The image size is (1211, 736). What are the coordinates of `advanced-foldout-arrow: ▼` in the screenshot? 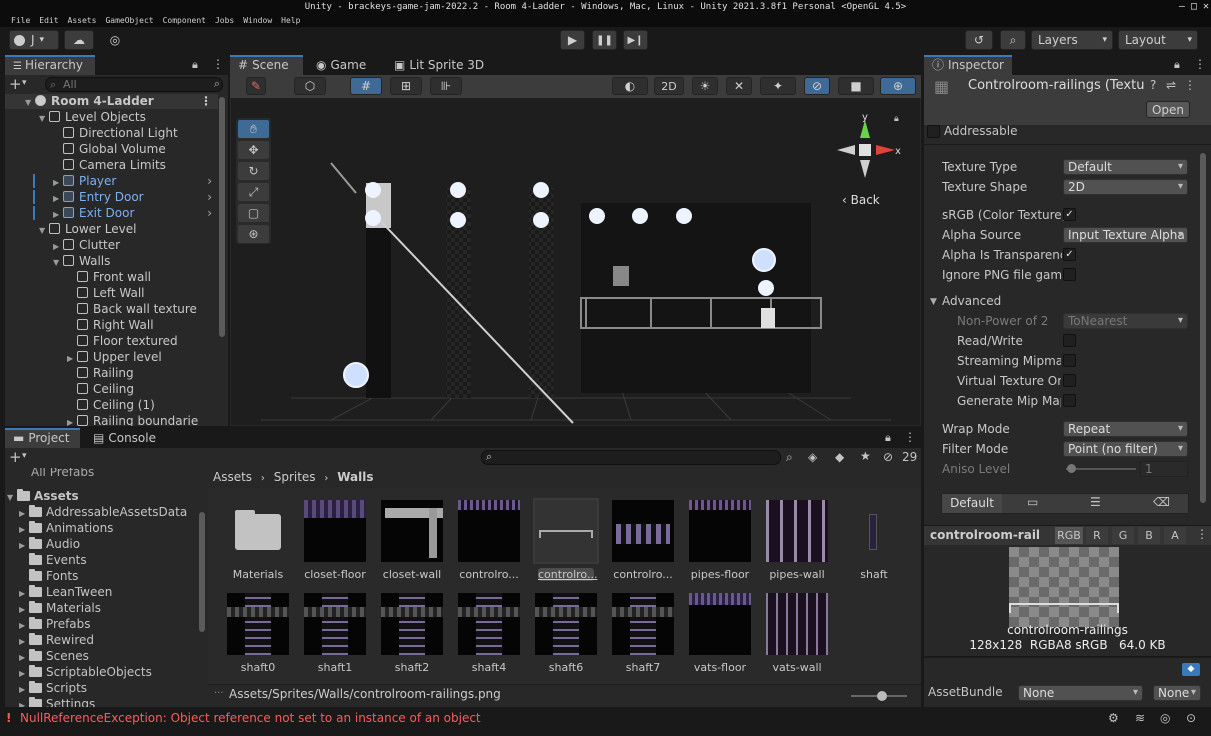 It's located at (933, 302).